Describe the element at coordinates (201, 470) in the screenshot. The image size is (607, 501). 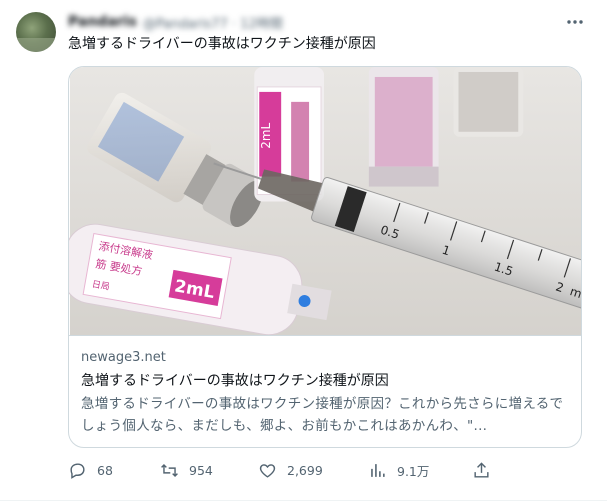
I see `retweet-count: 954` at that location.